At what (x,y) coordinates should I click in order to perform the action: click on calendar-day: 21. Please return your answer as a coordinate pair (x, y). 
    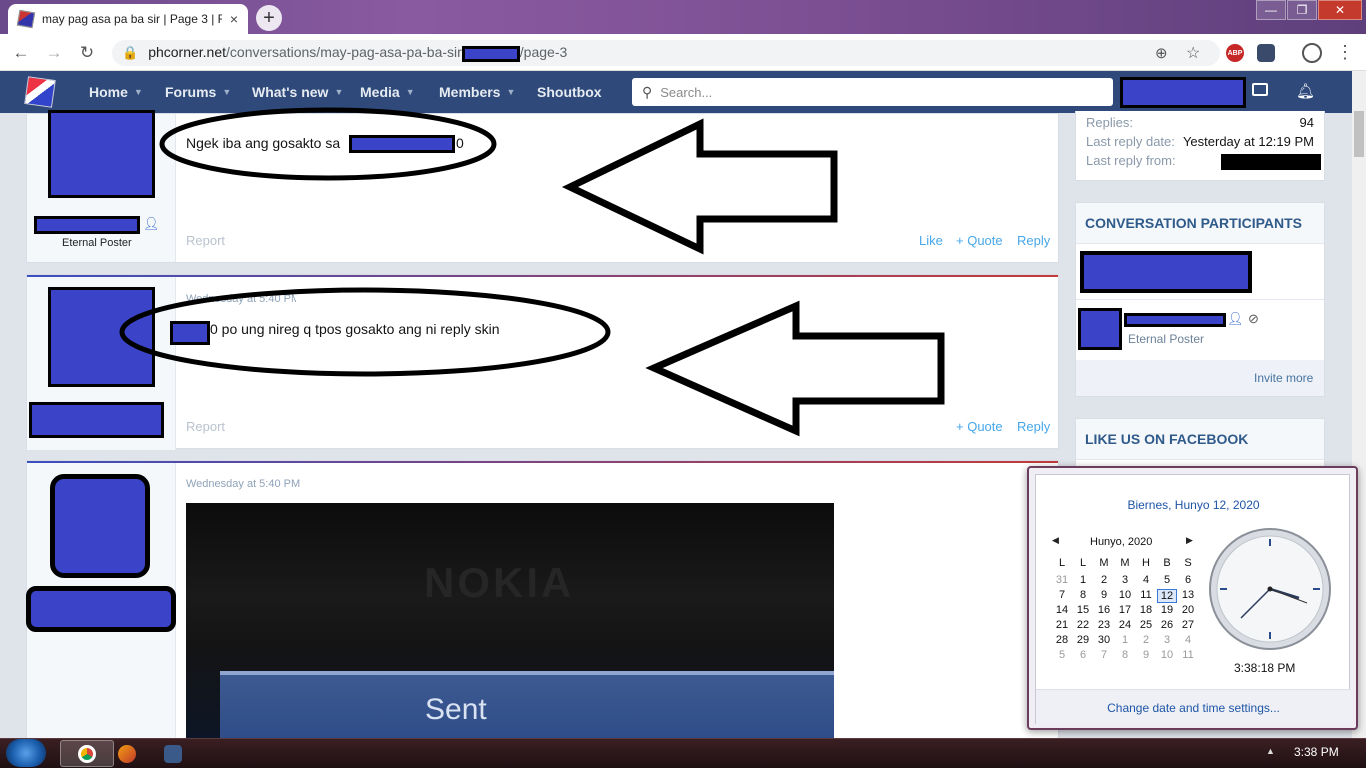
    Looking at the image, I should click on (1062, 625).